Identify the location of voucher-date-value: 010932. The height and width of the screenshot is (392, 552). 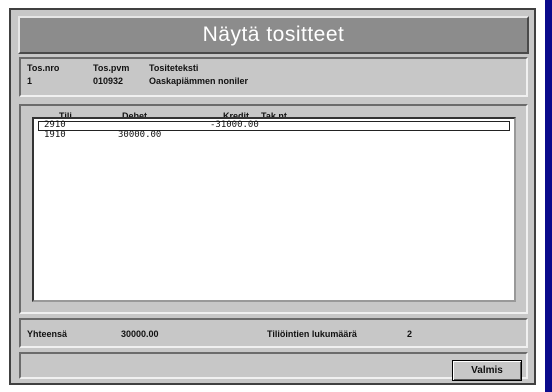
(108, 81).